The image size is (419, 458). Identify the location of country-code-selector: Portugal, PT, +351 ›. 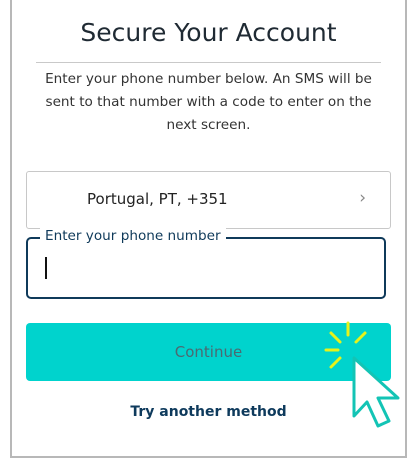
(208, 200).